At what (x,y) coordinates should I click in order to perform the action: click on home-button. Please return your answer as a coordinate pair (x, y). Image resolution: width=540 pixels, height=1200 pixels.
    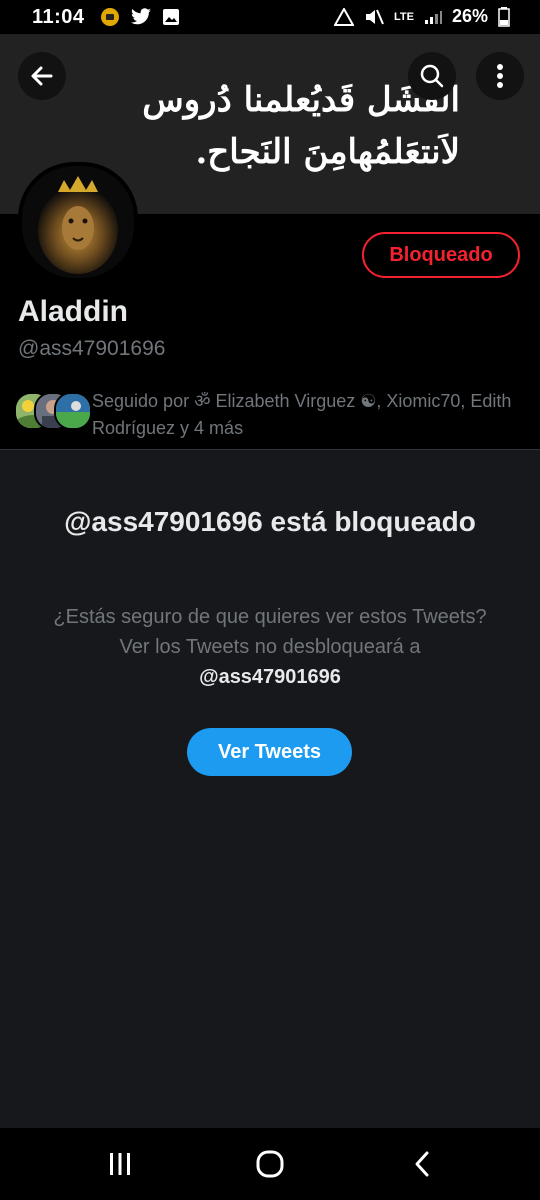
    Looking at the image, I should click on (270, 1164).